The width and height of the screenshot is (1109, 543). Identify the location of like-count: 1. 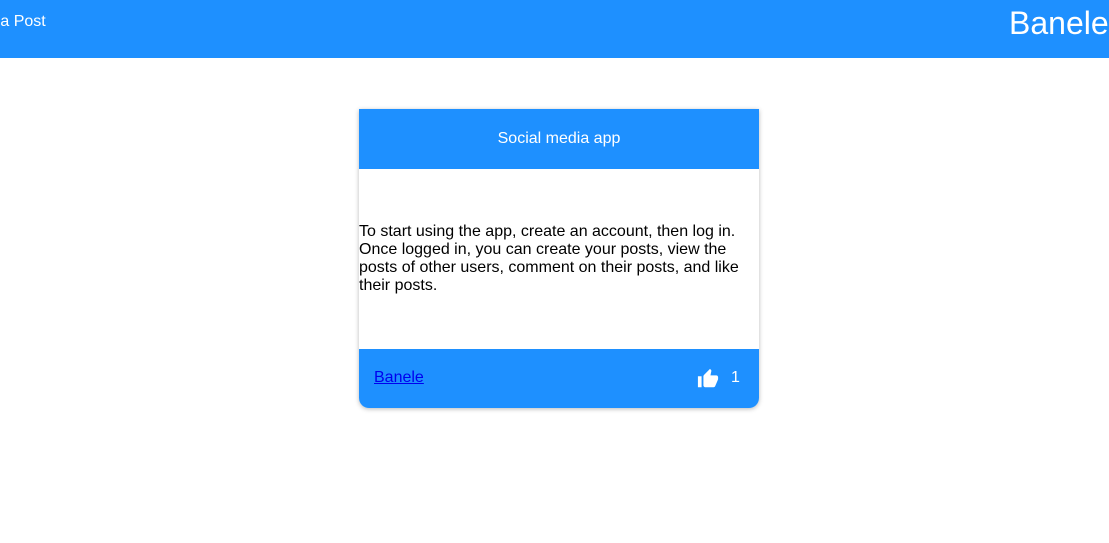
(735, 377).